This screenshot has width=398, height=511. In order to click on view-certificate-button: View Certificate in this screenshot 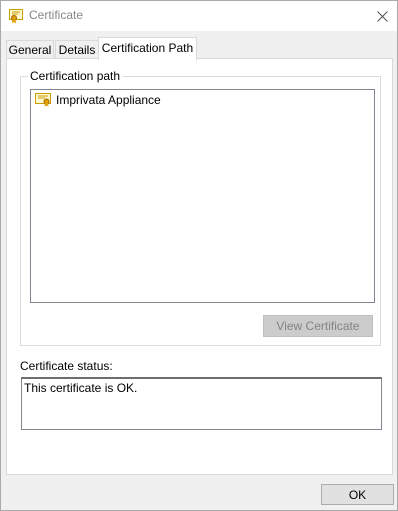, I will do `click(318, 326)`.